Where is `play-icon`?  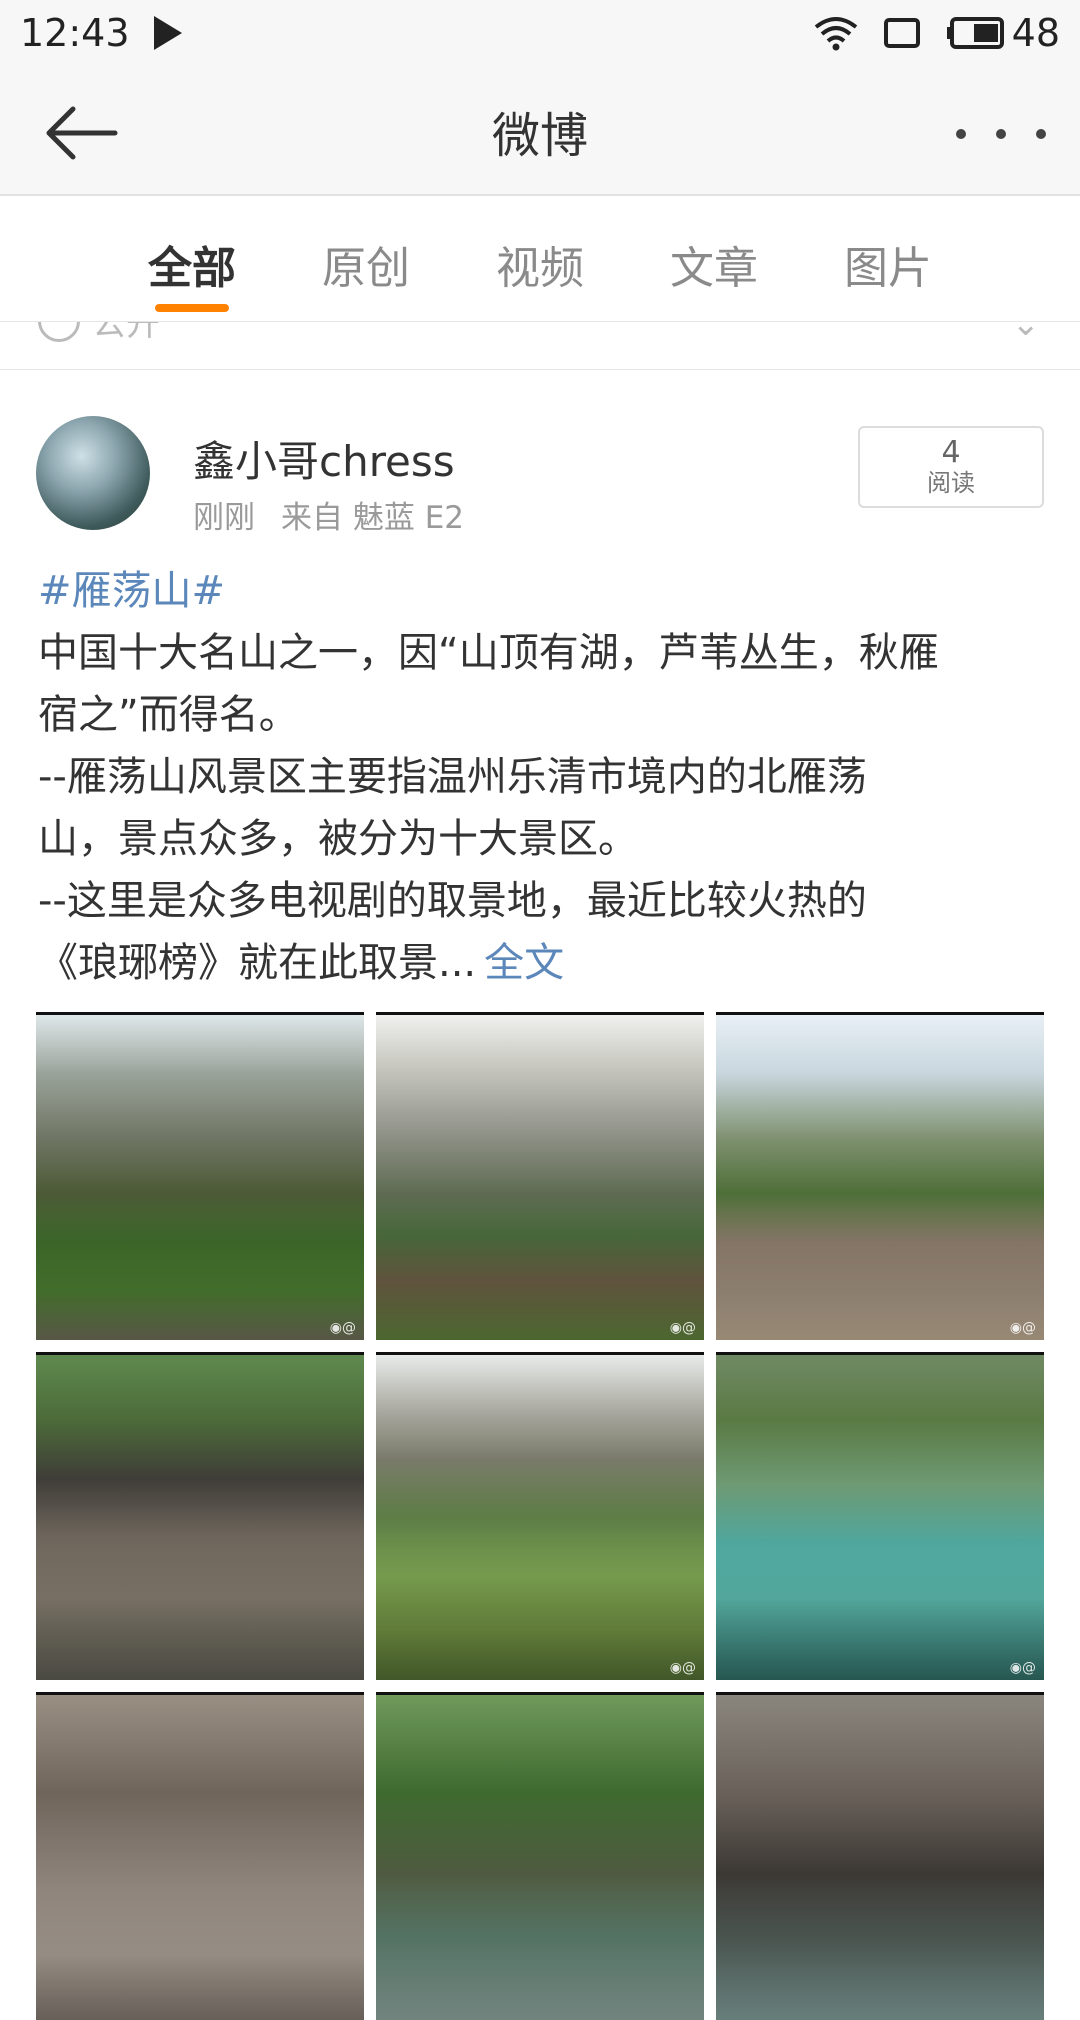
play-icon is located at coordinates (167, 33).